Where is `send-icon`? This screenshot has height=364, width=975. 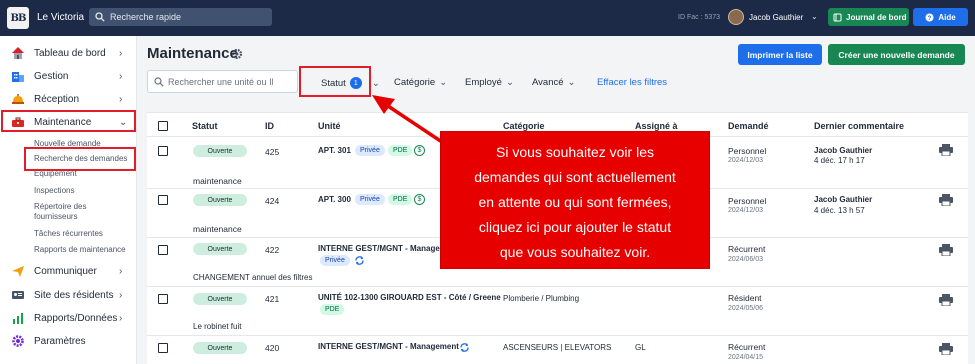 send-icon is located at coordinates (18, 271).